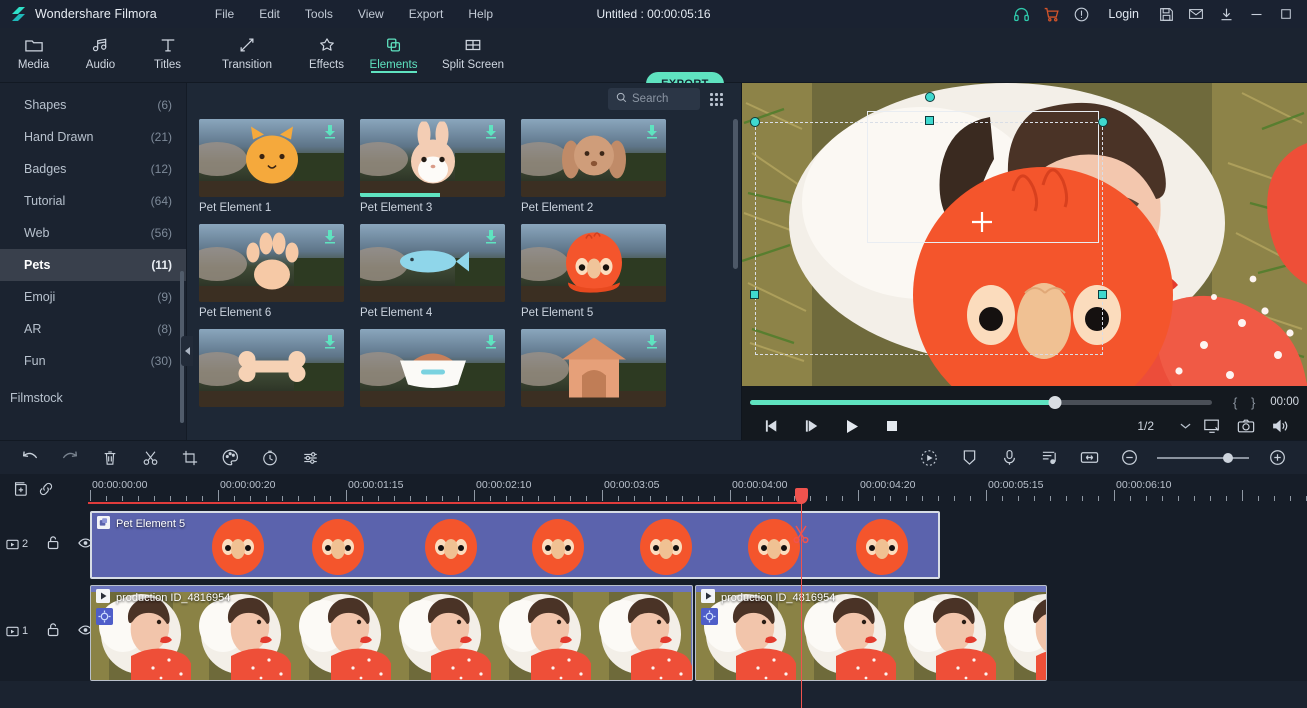  I want to click on maximize-icon, so click(1286, 14).